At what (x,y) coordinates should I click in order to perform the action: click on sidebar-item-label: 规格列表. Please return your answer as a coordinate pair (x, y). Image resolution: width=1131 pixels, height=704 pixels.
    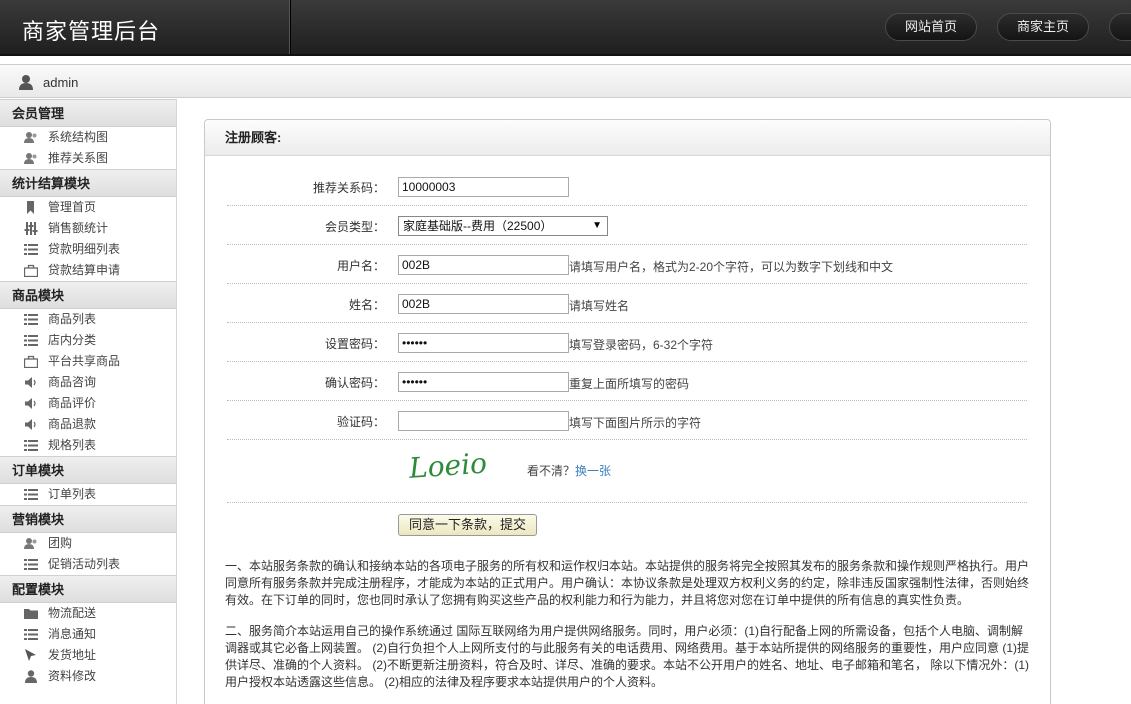
    Looking at the image, I should click on (72, 445).